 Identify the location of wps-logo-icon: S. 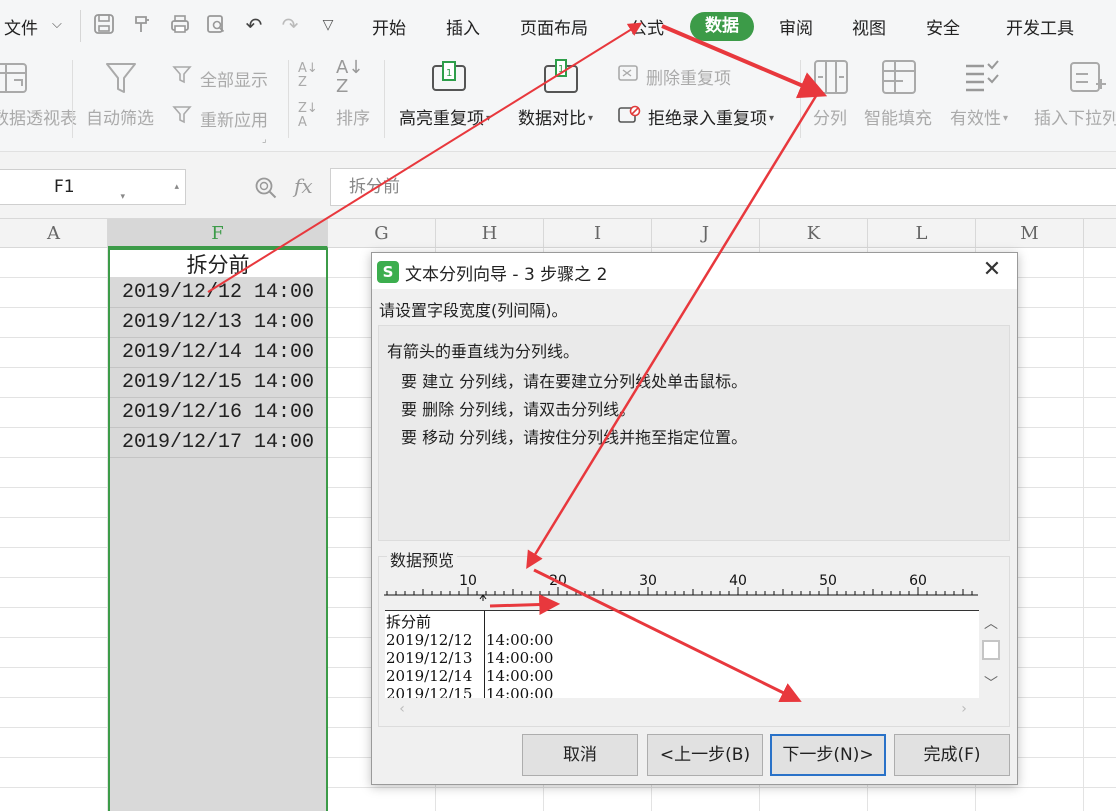
(388, 272).